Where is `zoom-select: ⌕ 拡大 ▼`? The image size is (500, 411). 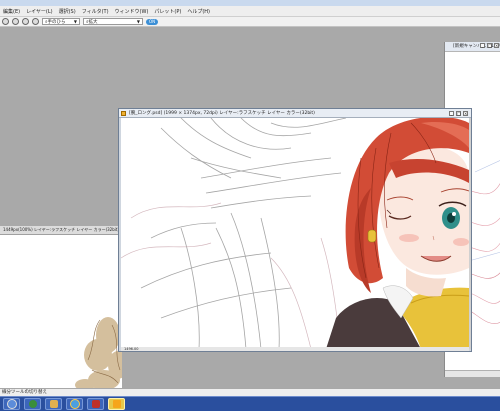
zoom-select: ⌕ 拡大 ▼ is located at coordinates (113, 21).